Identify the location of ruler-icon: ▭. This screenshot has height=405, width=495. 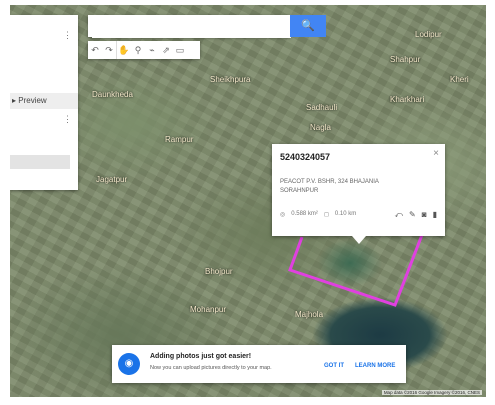
(180, 50).